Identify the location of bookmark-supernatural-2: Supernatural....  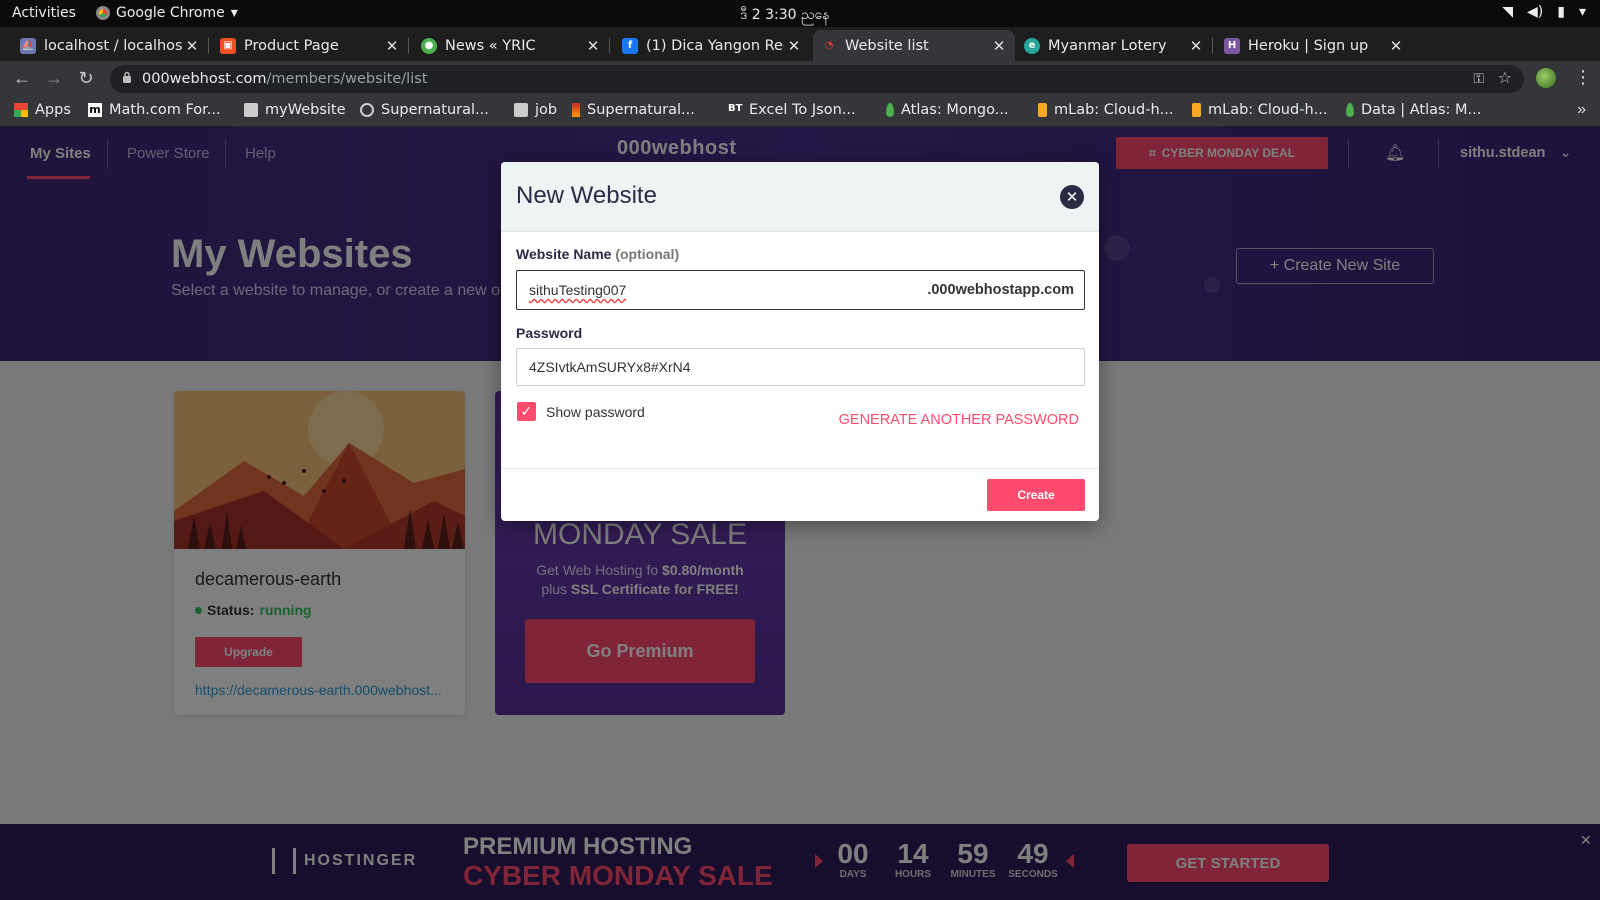
(633, 110).